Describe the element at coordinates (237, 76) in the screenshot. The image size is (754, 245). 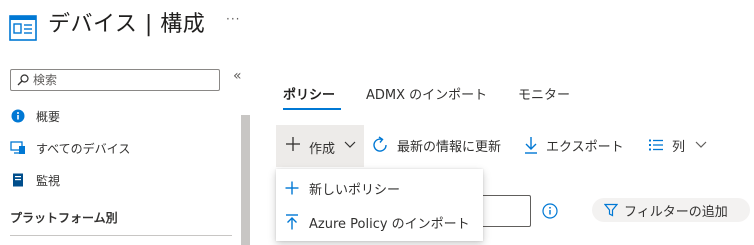
I see `collapse-sidebar-button: «` at that location.